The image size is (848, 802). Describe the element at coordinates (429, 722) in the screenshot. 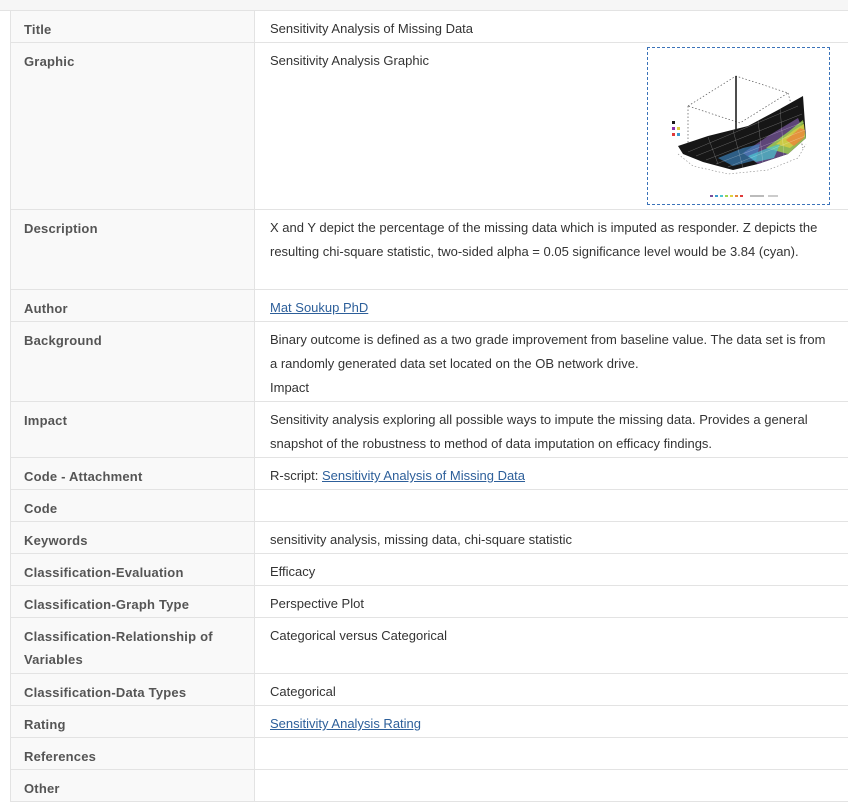

I see `table-row-rating: Rating Sensitivity Analysis Rating` at that location.